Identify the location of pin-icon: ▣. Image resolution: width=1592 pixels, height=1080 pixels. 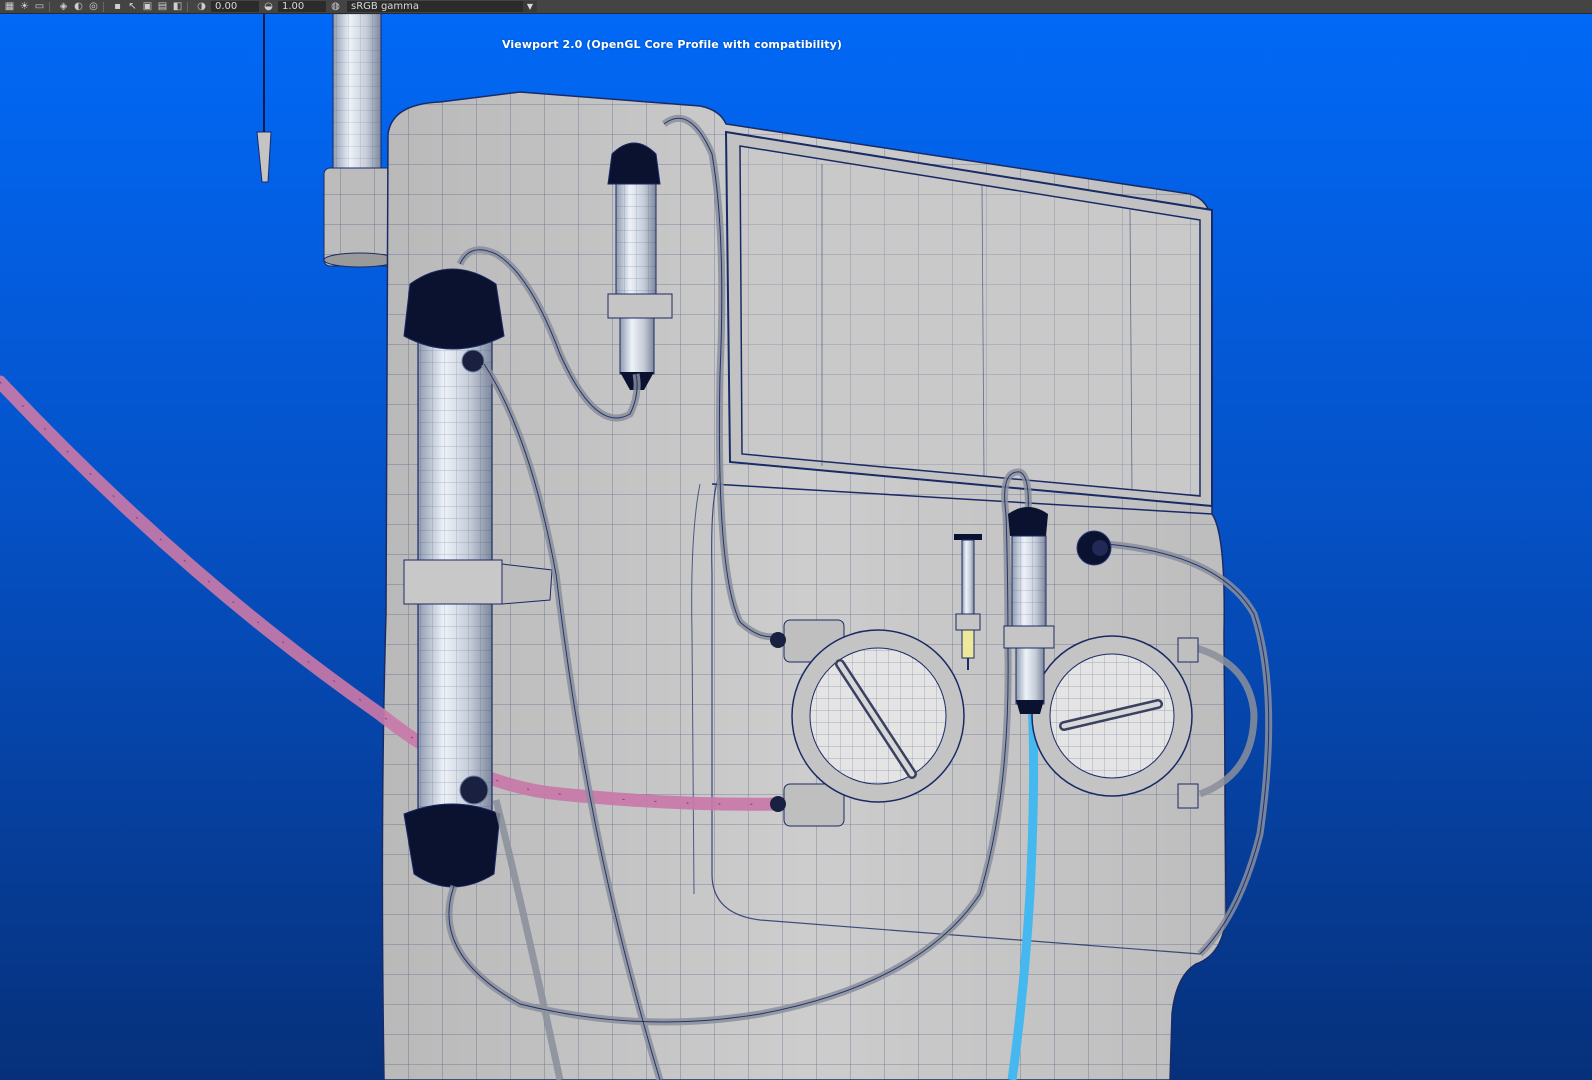
(147, 6).